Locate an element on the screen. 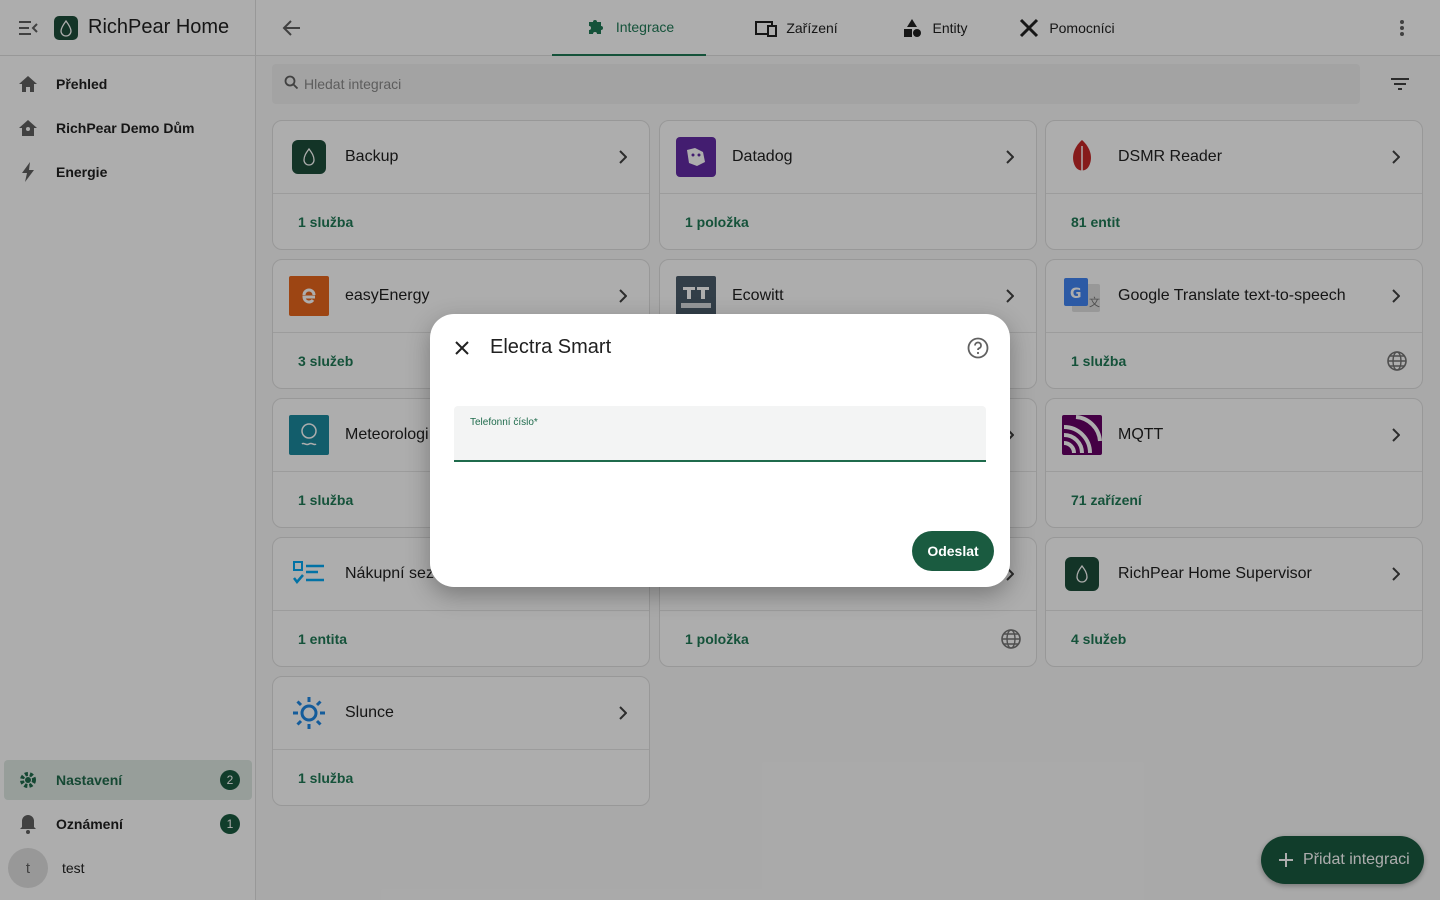  config-dialog: Electra Smart Telefonní číslo* Odeslat is located at coordinates (720, 450).